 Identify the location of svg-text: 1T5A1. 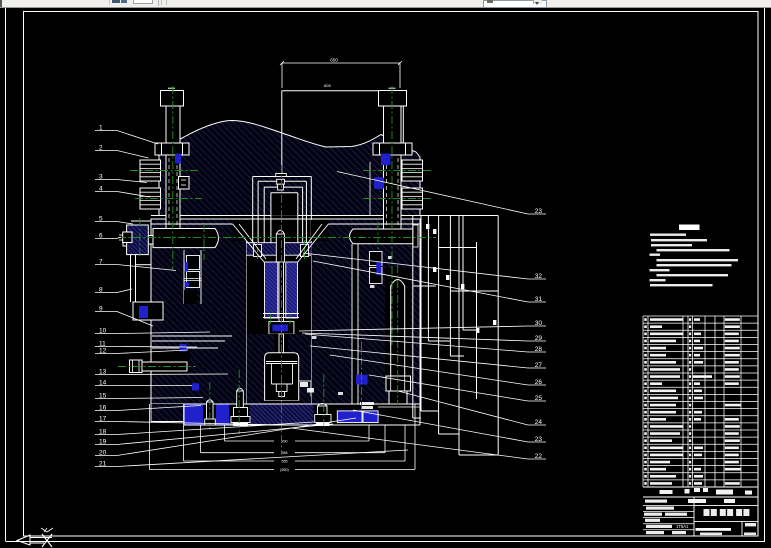
(682, 526).